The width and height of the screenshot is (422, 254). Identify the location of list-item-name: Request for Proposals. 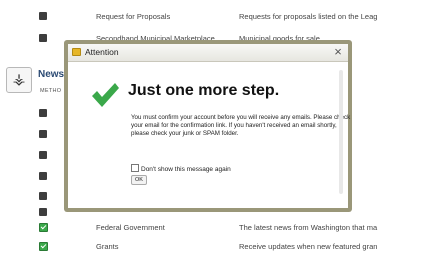
(133, 16).